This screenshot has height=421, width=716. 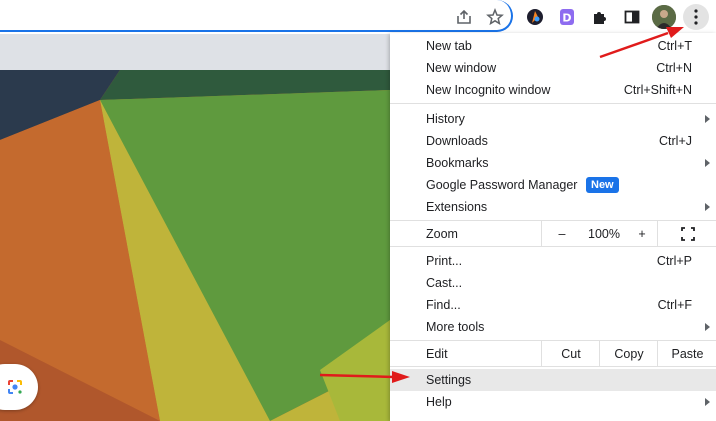 What do you see at coordinates (641, 43) in the screenshot?
I see `annotation-arrow-to-menu-button` at bounding box center [641, 43].